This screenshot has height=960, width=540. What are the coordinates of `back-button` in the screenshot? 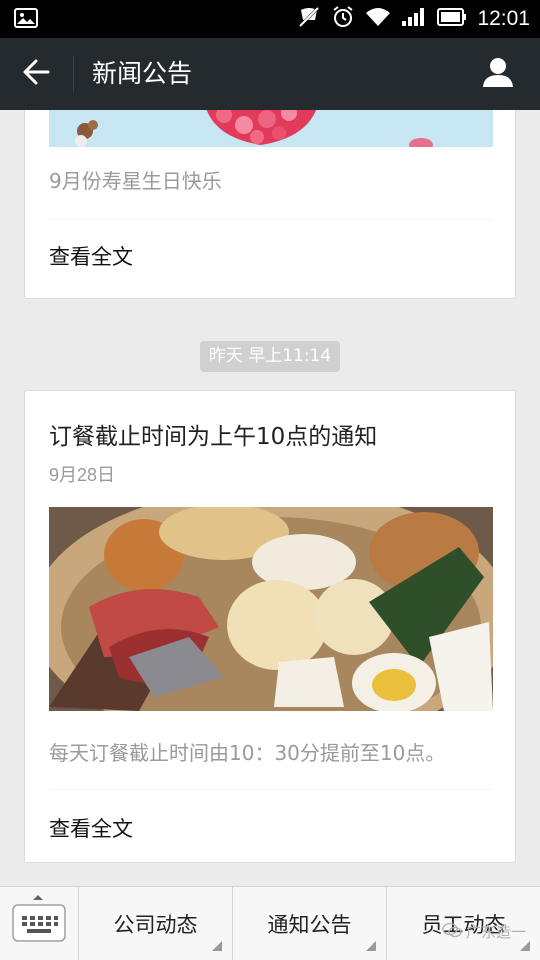 It's located at (36, 74).